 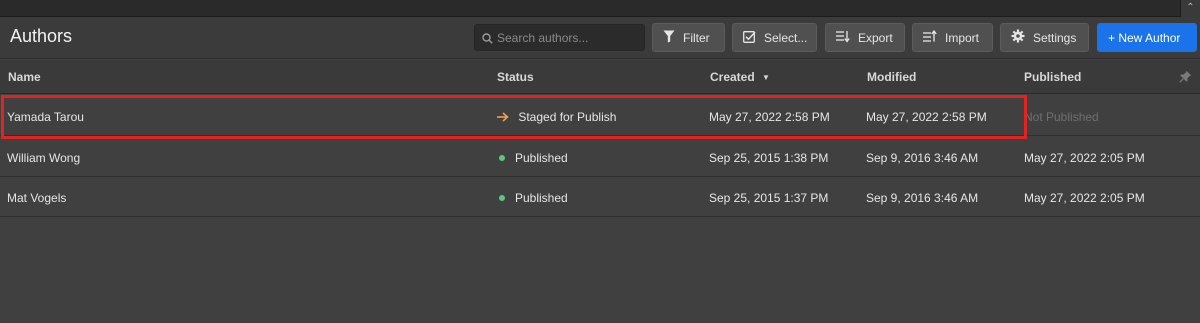 I want to click on collapse-icon: ⌃, so click(x=1190, y=8).